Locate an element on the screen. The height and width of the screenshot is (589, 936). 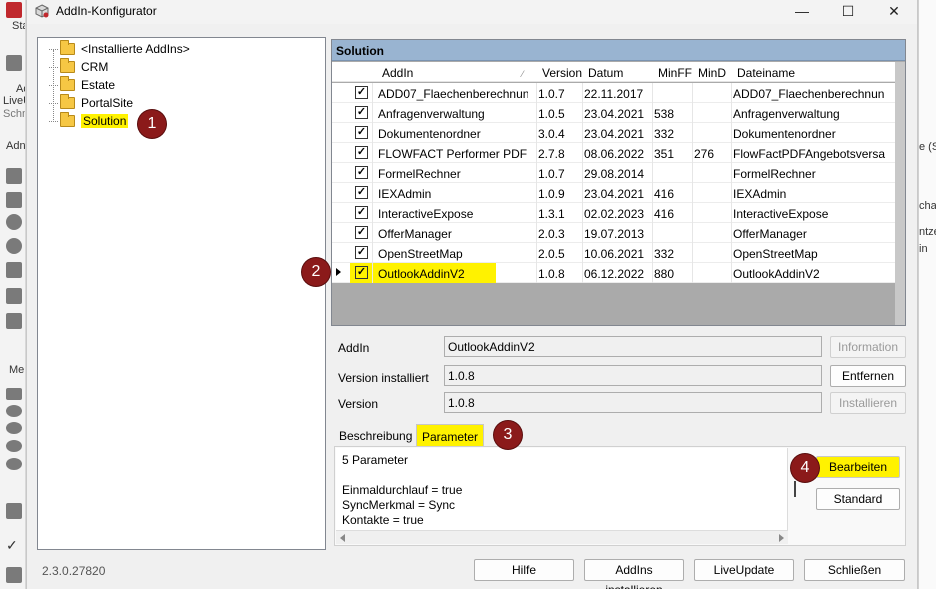
tree-item-crm: CRM is located at coordinates (78, 67).